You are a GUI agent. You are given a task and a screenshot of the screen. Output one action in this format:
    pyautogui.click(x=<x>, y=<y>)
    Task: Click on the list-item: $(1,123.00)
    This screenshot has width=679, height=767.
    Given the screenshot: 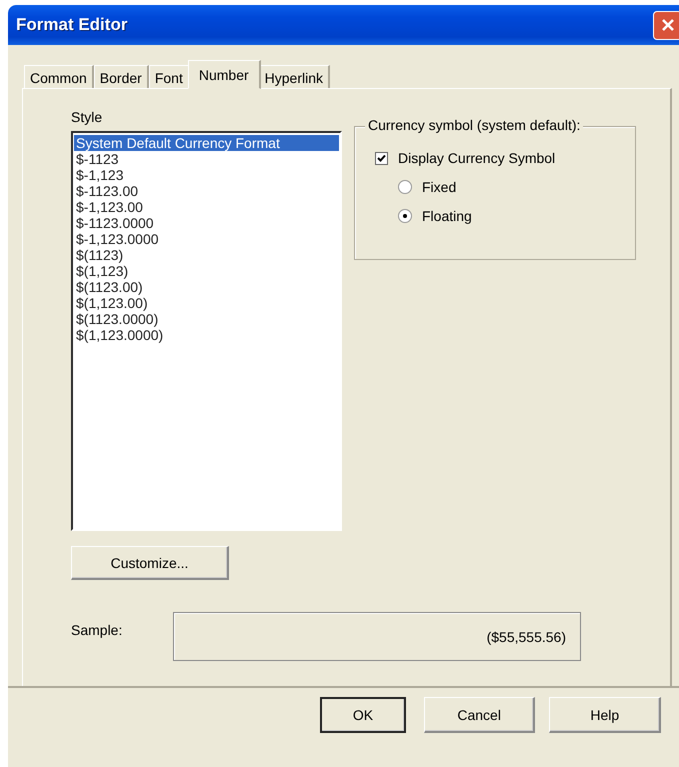 What is the action you would take?
    pyautogui.click(x=206, y=303)
    